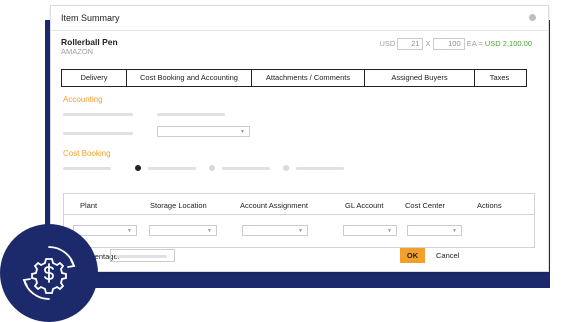  What do you see at coordinates (387, 43) in the screenshot?
I see `currency-label: USD` at bounding box center [387, 43].